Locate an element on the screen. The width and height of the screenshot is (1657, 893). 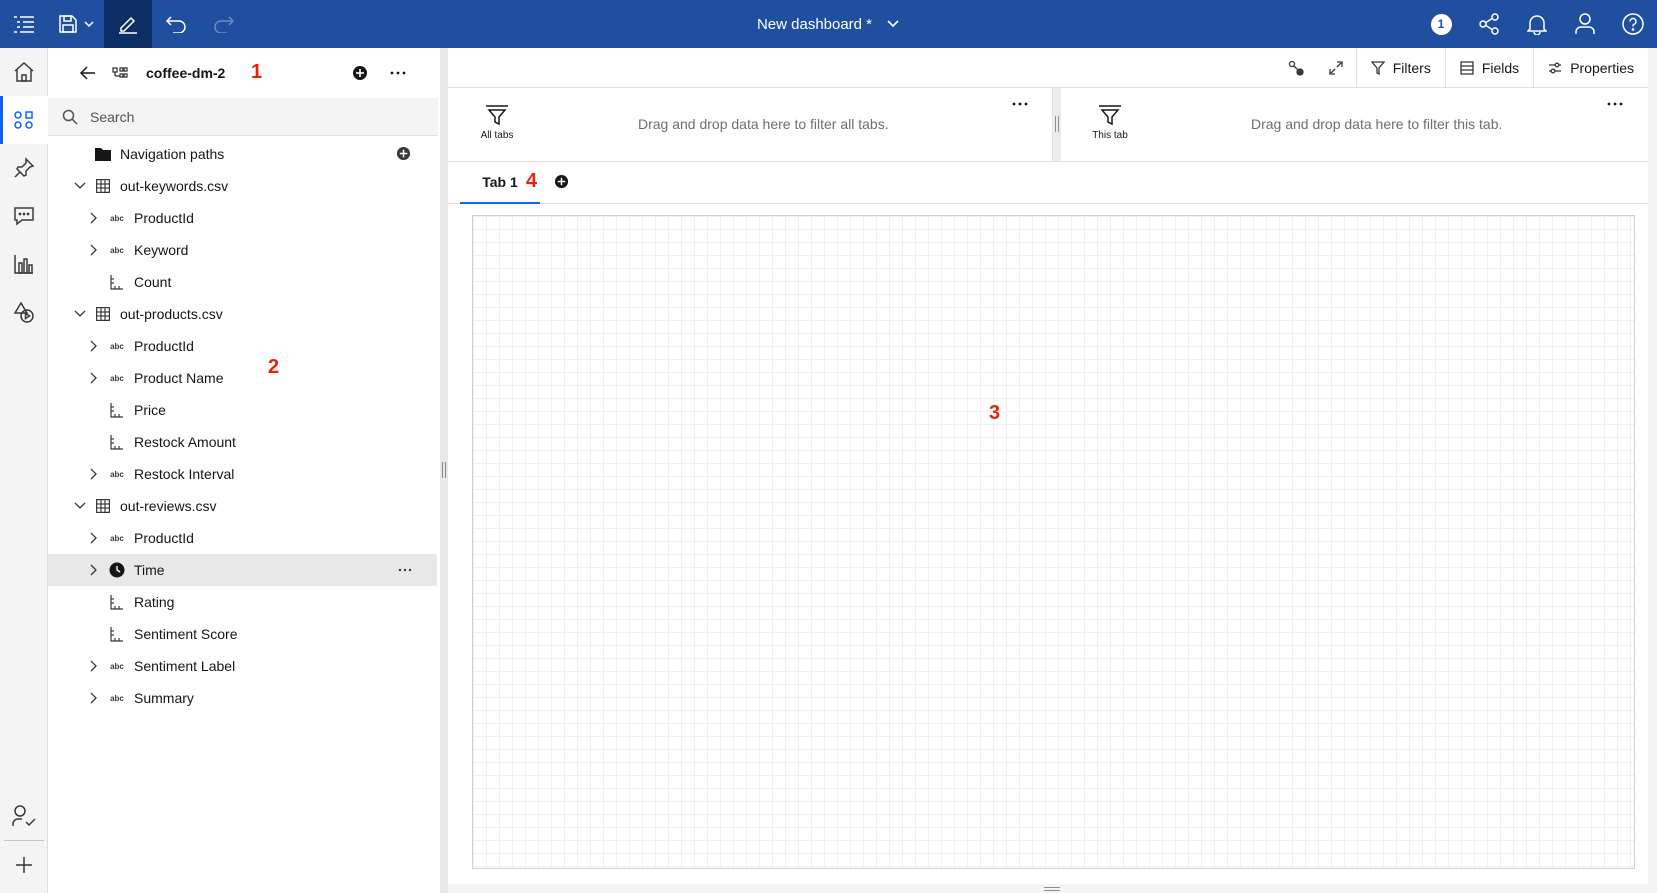
tree-item: Price is located at coordinates (244, 410).